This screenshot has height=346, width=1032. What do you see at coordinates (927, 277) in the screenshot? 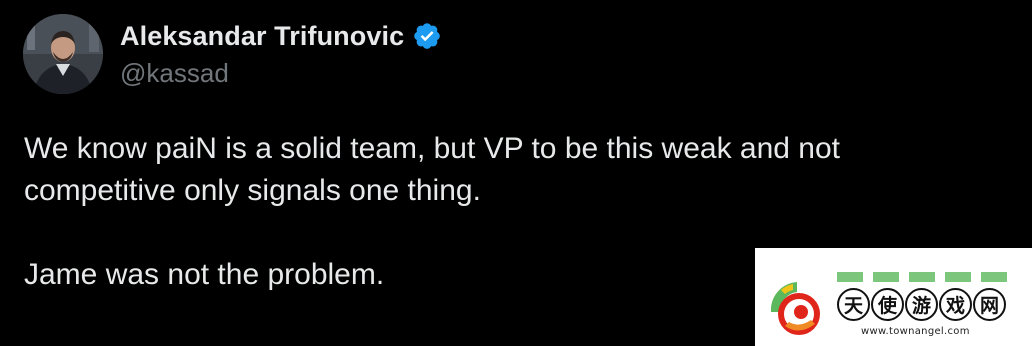
I see `watermark-banner` at bounding box center [927, 277].